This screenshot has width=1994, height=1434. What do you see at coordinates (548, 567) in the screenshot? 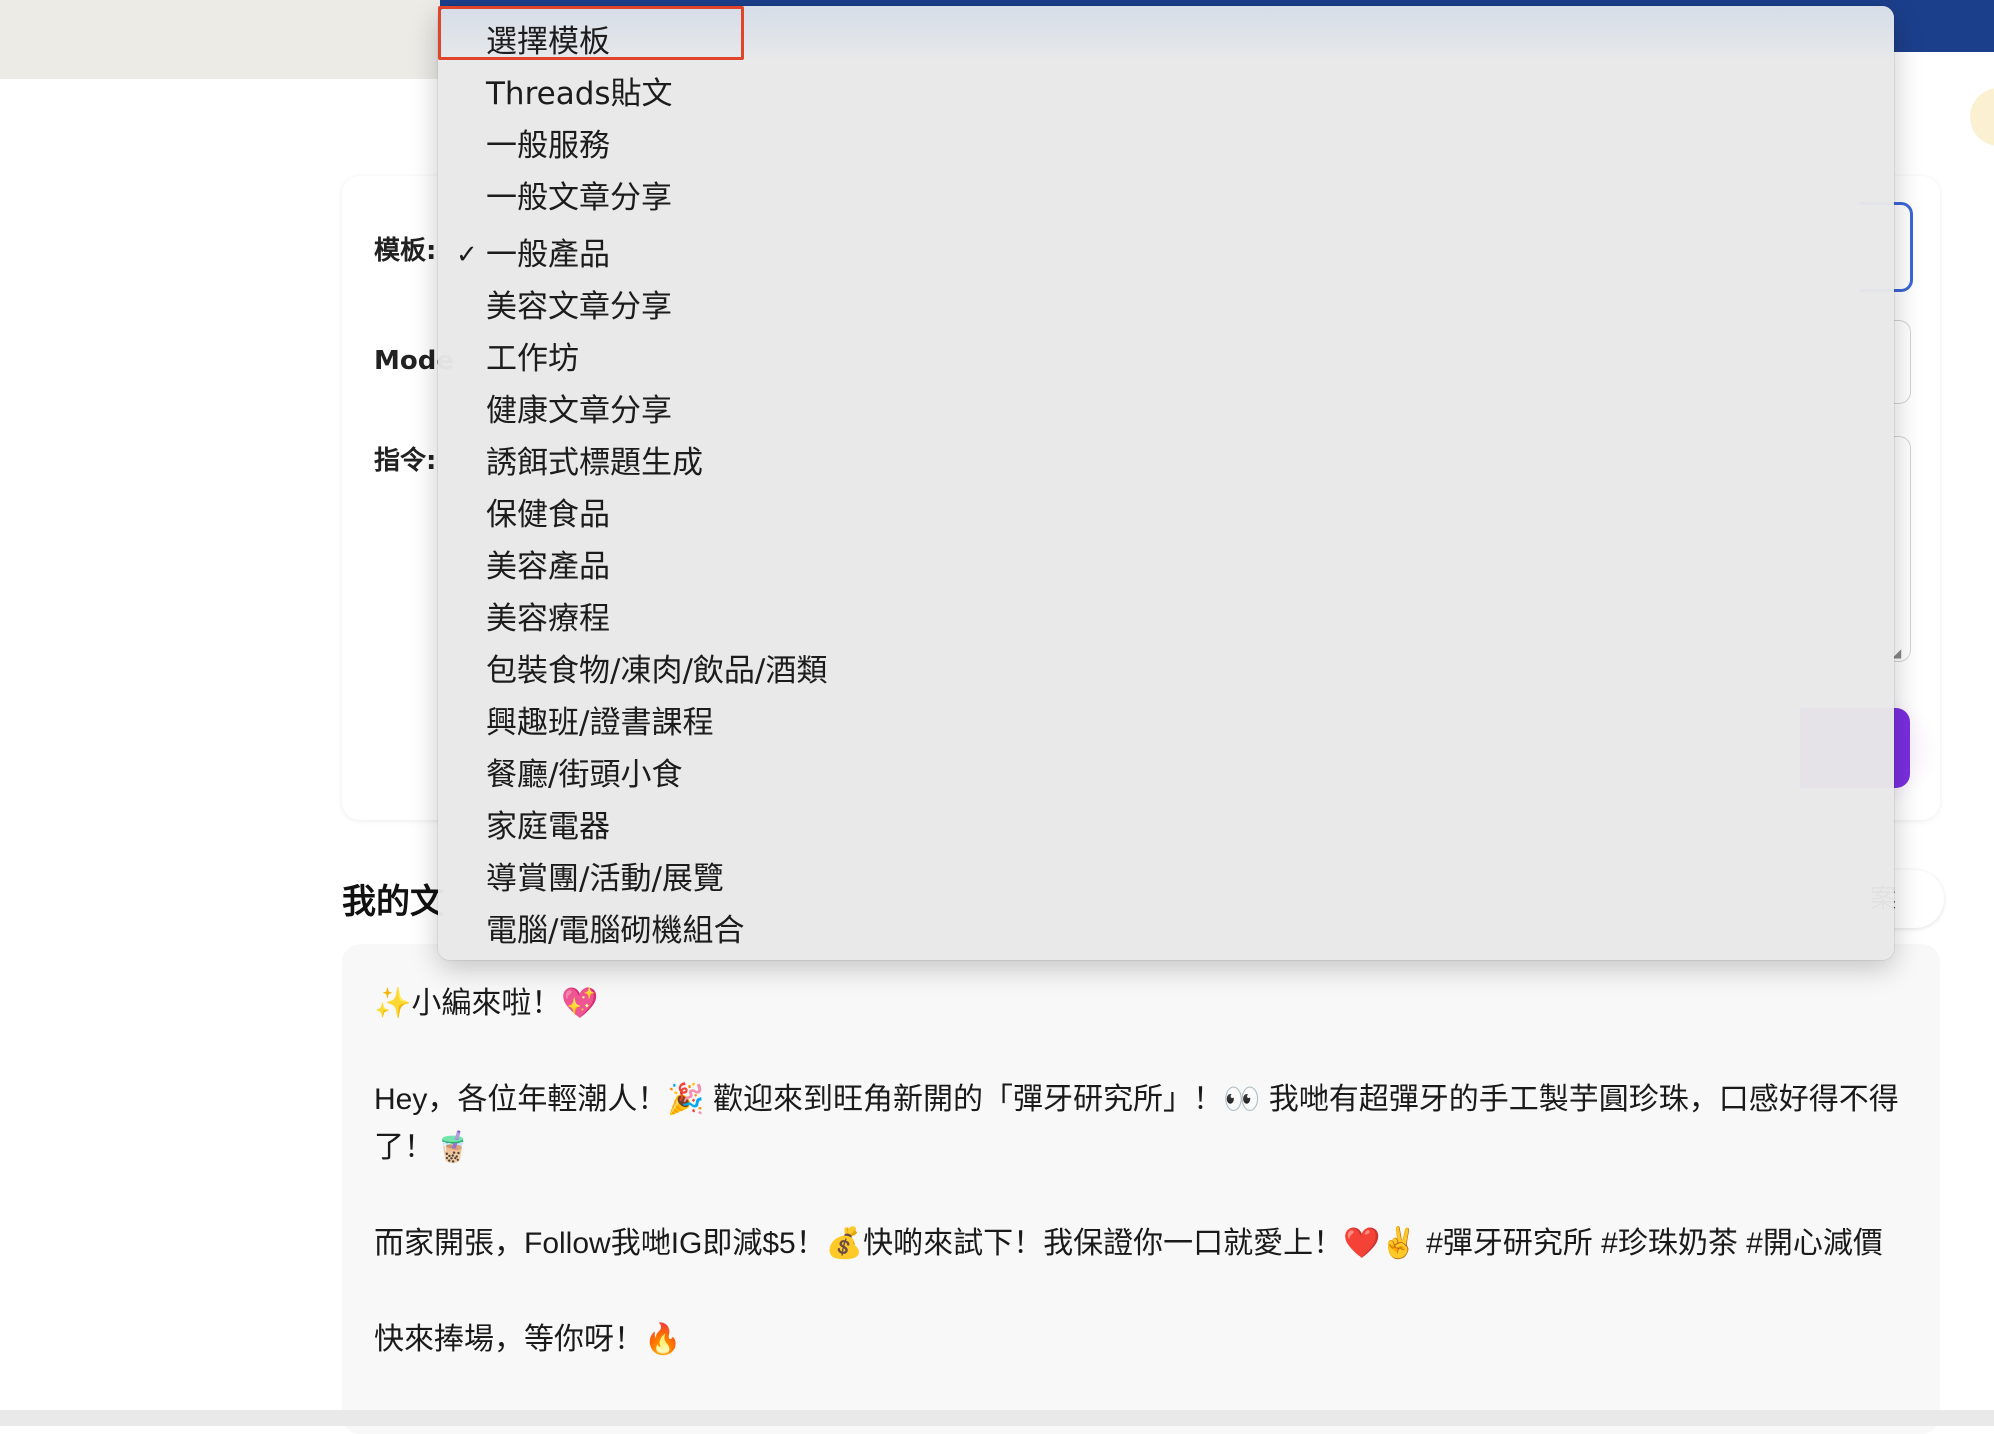
I see `dropdown-option: 美容產品` at bounding box center [548, 567].